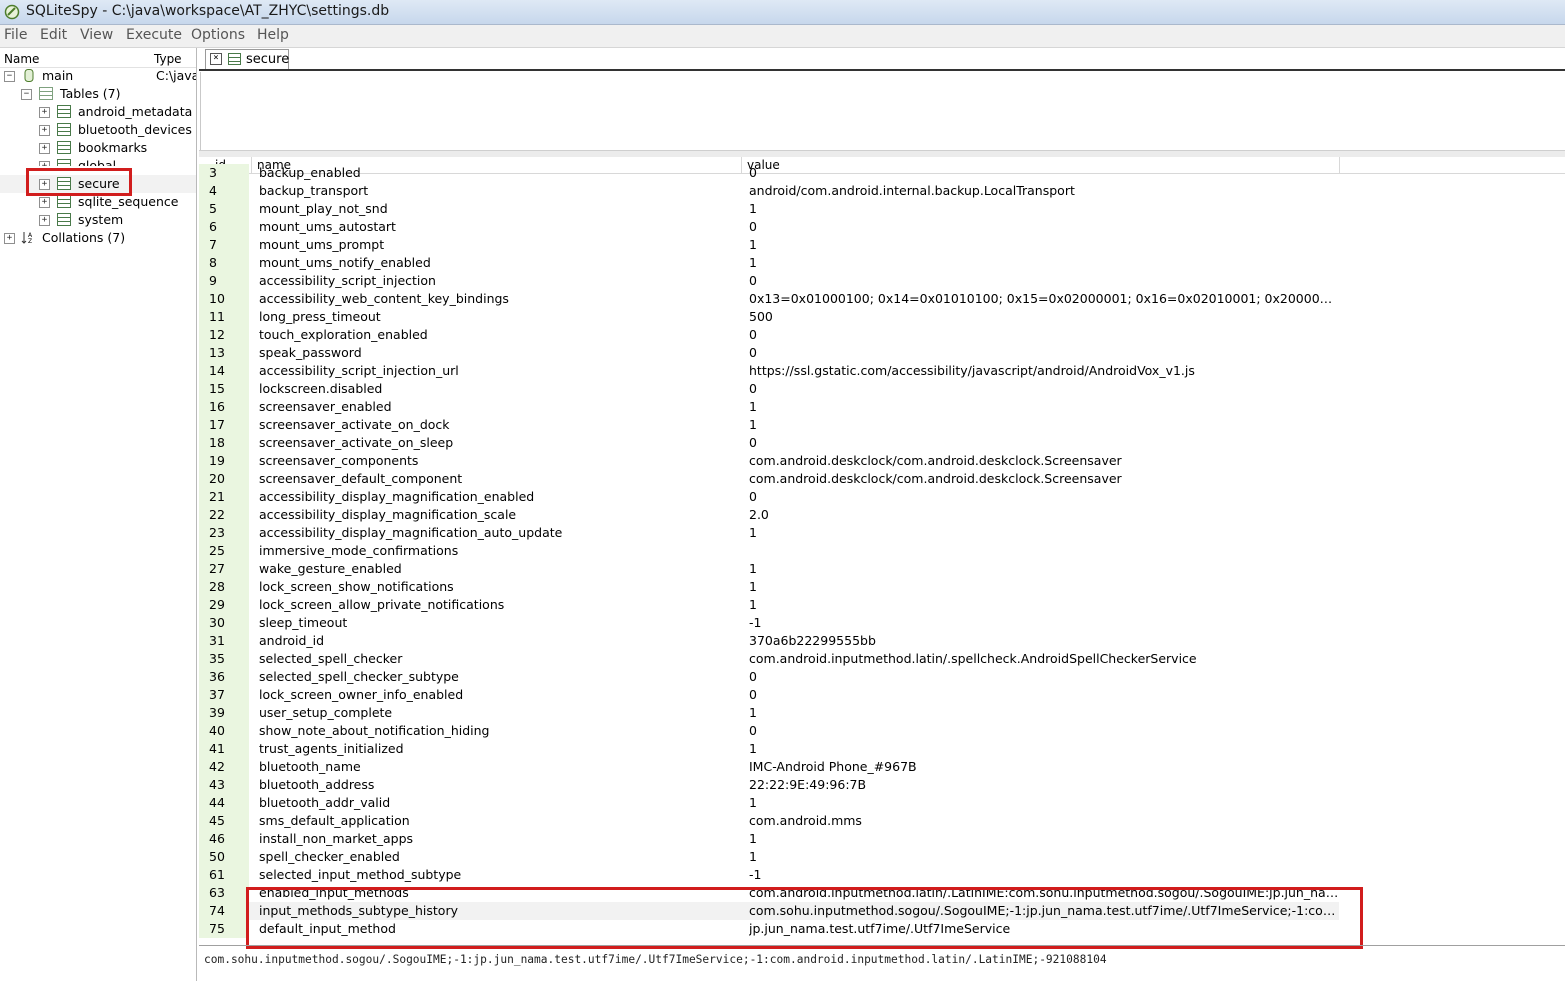  Describe the element at coordinates (310, 353) in the screenshot. I see `cell-name: speak_password` at that location.